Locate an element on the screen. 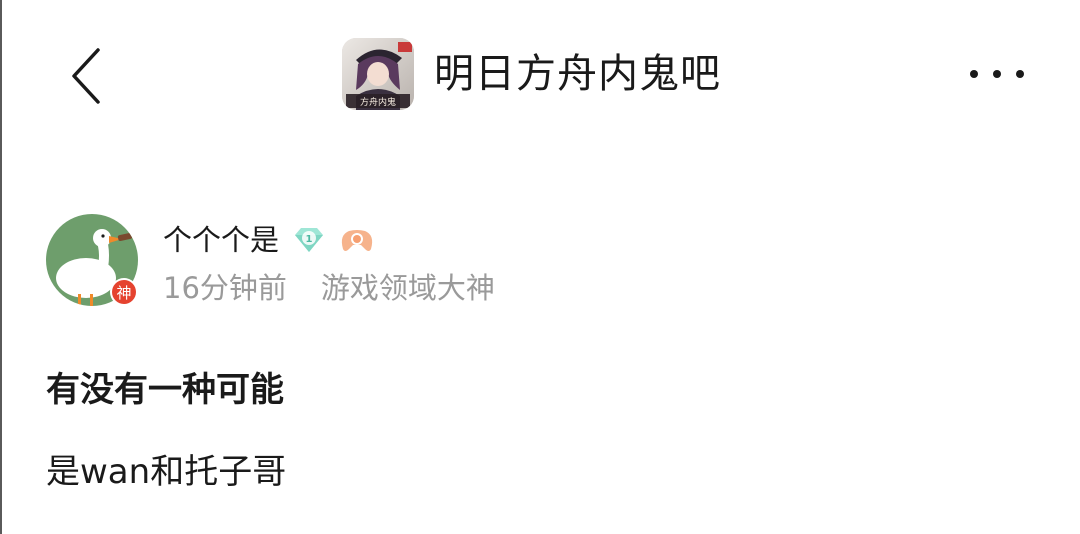 This screenshot has width=1080, height=534. back-button is located at coordinates (87, 76).